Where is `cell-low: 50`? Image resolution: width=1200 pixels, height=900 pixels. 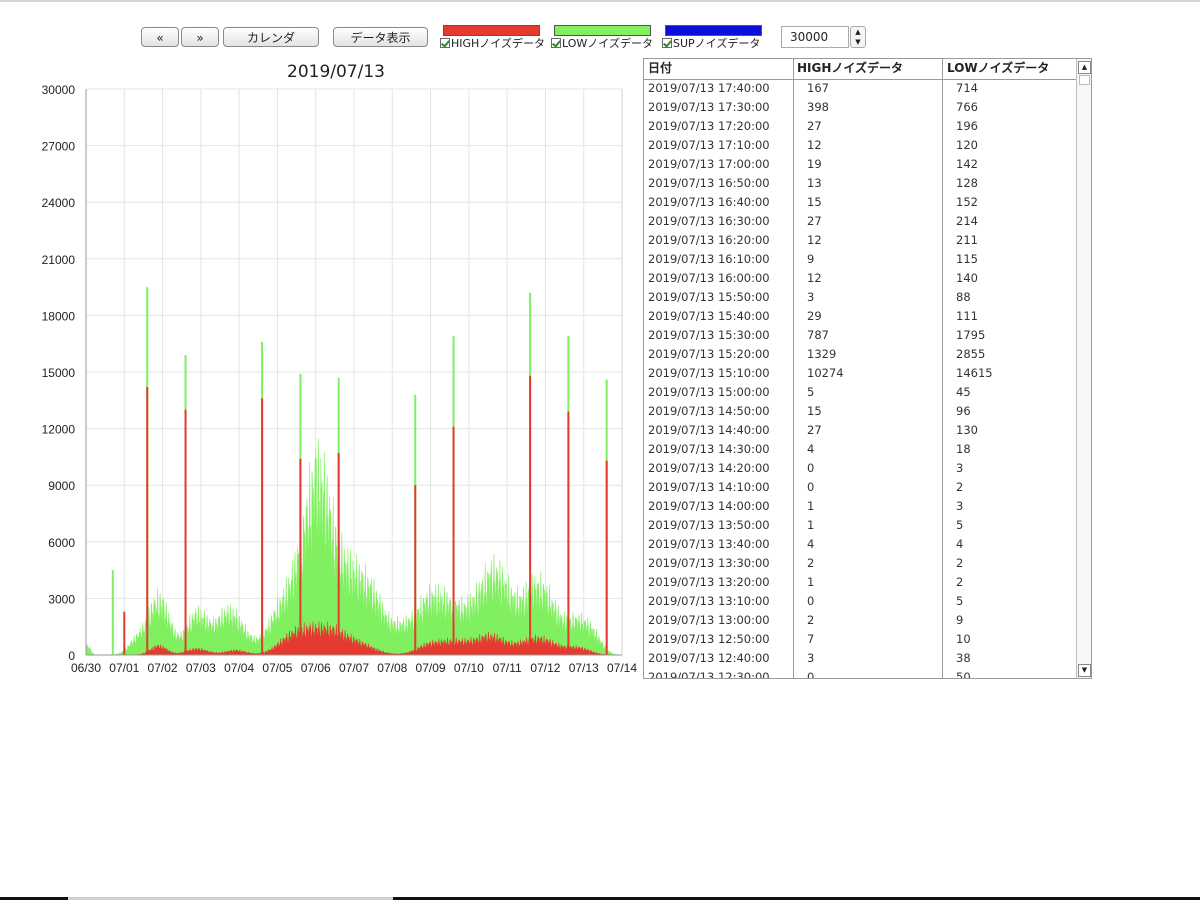
cell-low: 50 is located at coordinates (963, 674).